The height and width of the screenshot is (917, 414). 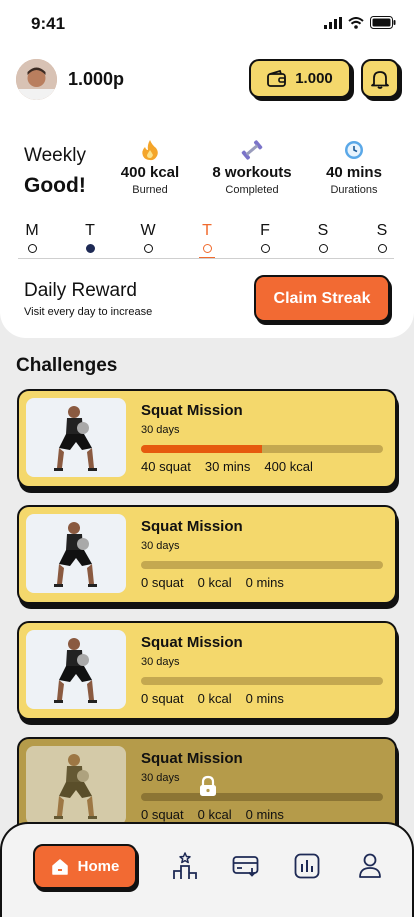 I want to click on progress-fill, so click(x=201, y=449).